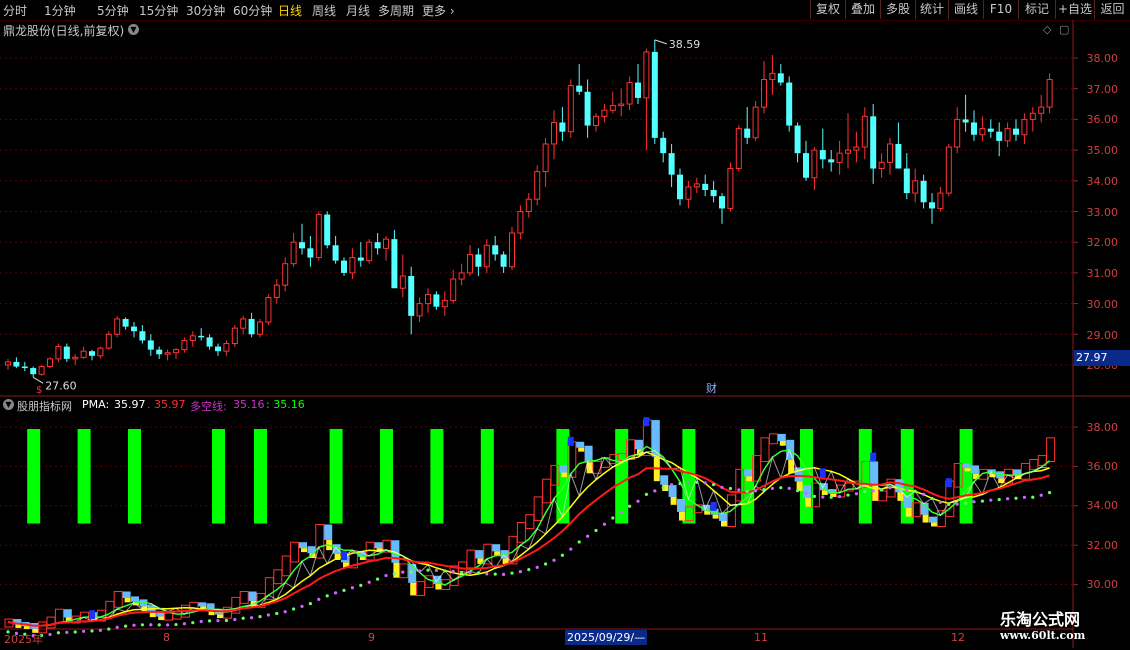  Describe the element at coordinates (8, 404) in the screenshot. I see `chevron-down-icon: ▼` at that location.